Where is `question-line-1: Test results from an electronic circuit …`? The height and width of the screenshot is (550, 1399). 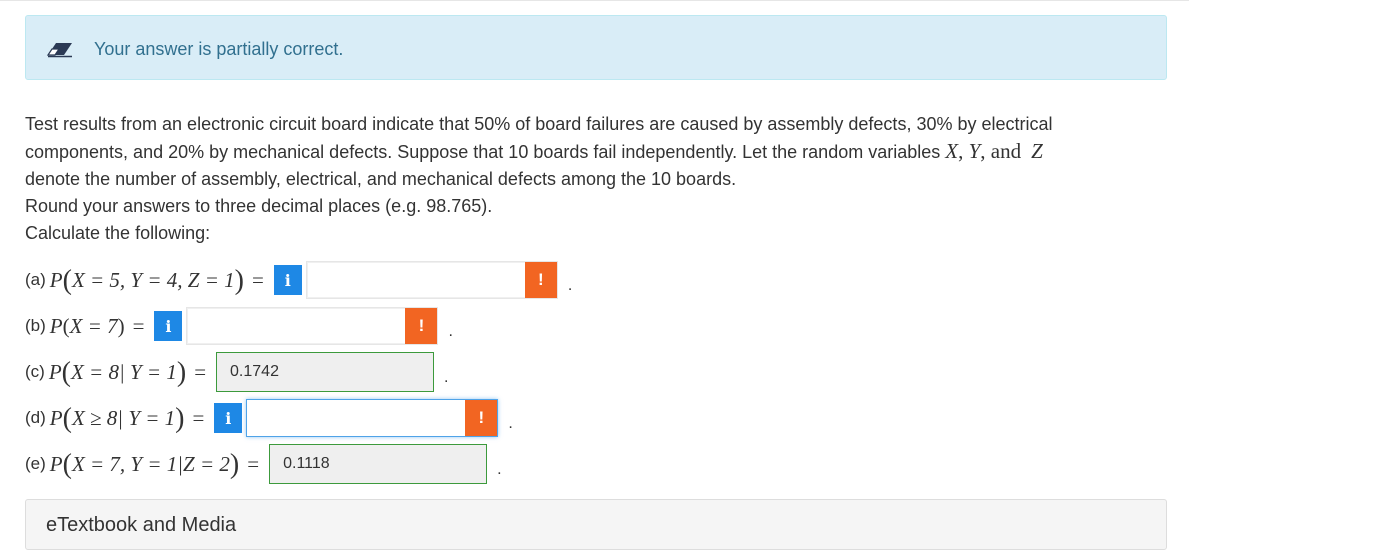
question-line-1: Test results from an electronic circuit … is located at coordinates (539, 124).